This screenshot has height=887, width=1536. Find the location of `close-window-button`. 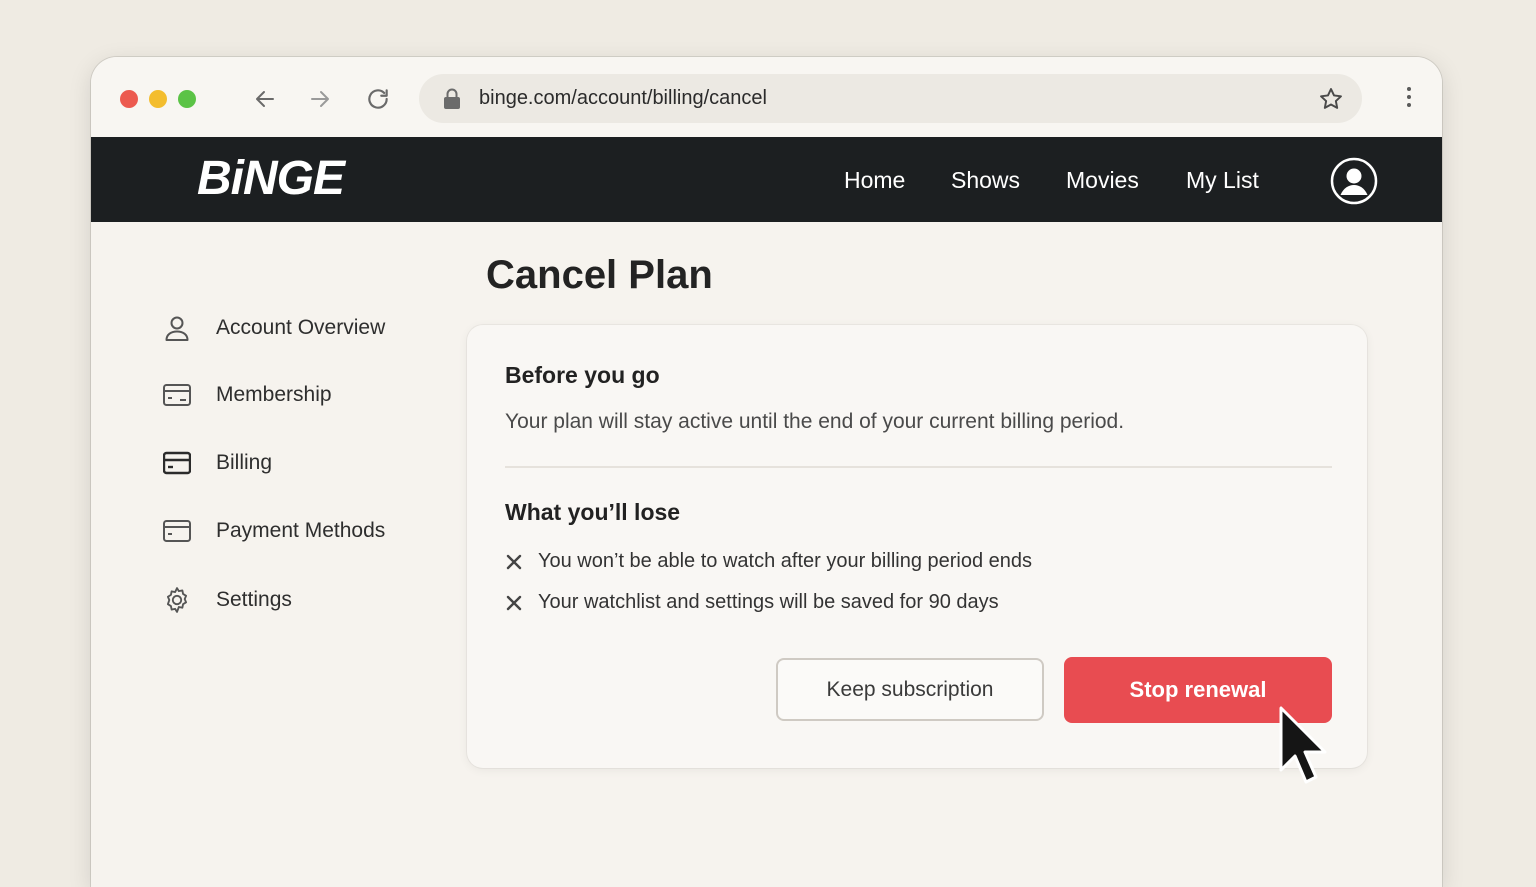

close-window-button is located at coordinates (129, 99).